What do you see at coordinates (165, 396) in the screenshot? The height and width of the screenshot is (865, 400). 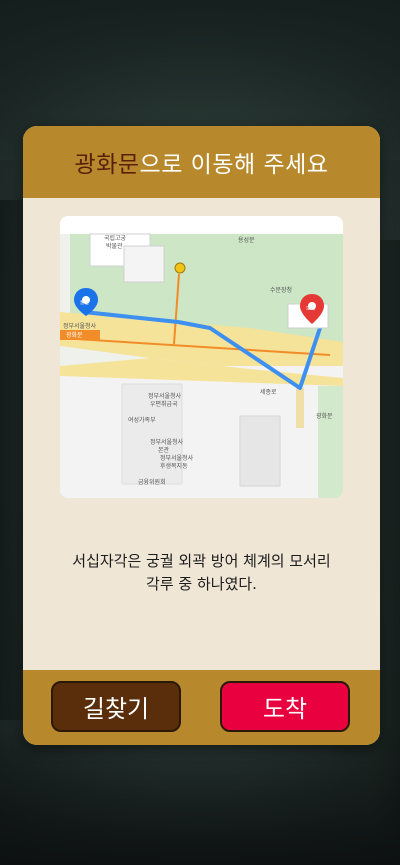 I see `map-label-gov-1: 정부서울청사` at bounding box center [165, 396].